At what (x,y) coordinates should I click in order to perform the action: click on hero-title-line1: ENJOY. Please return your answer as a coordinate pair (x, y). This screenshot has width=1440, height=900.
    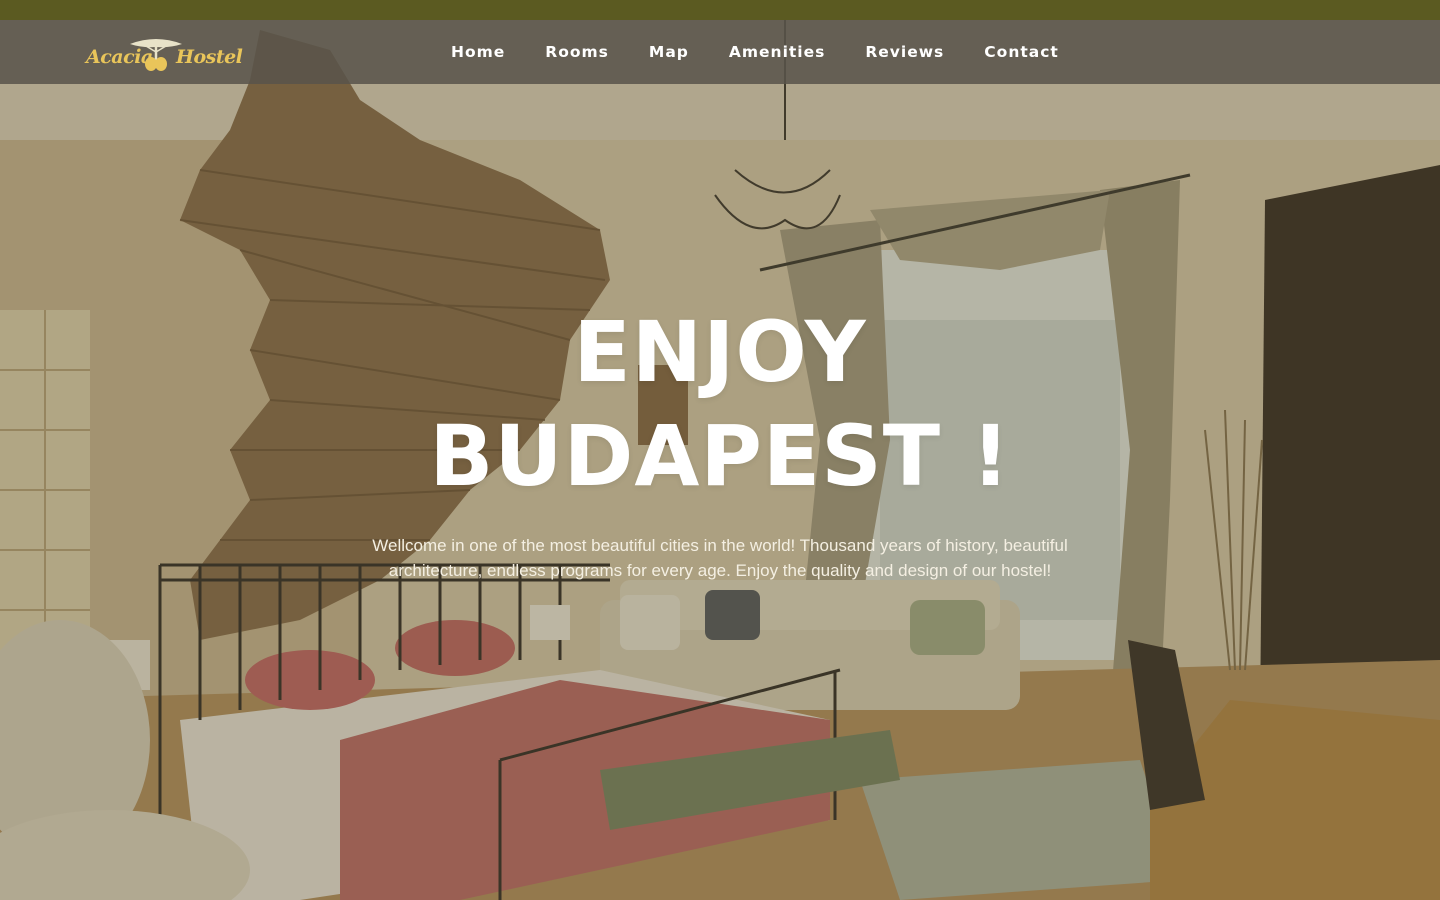
    Looking at the image, I should click on (720, 352).